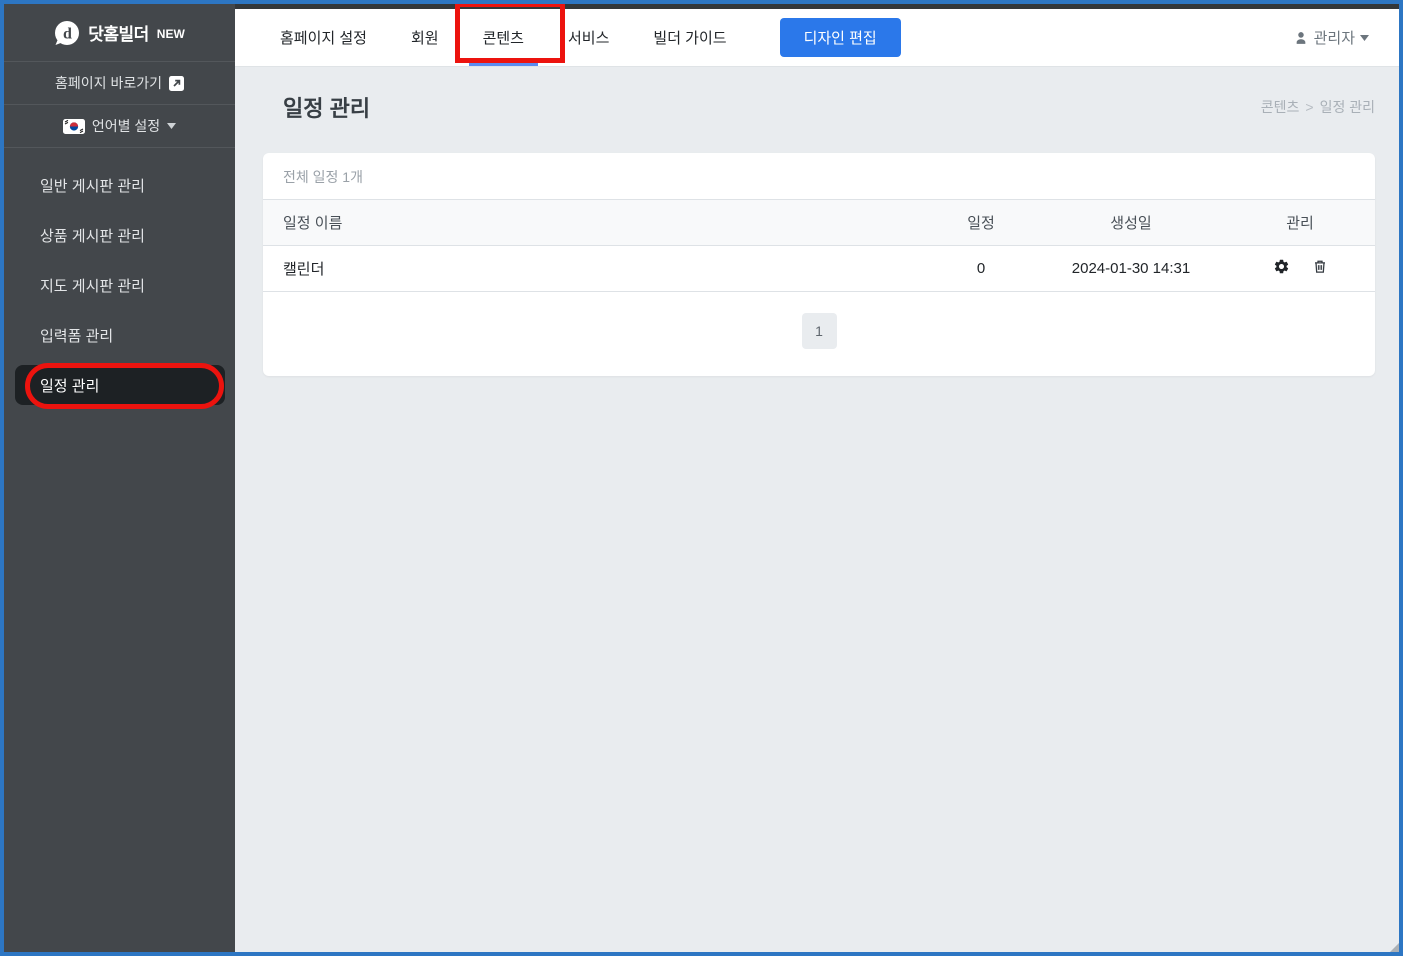 The image size is (1403, 956). What do you see at coordinates (170, 33) in the screenshot?
I see `logo-badge: NEW` at bounding box center [170, 33].